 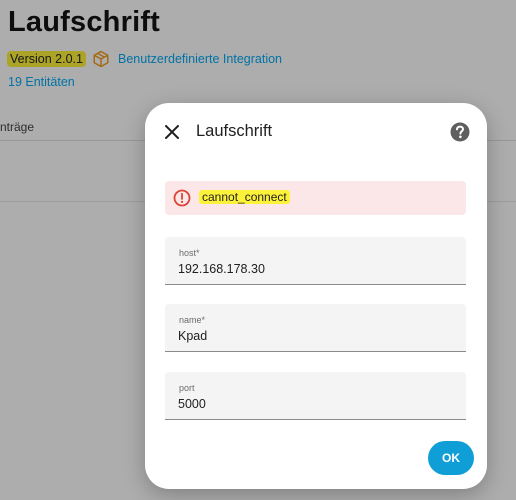 What do you see at coordinates (315, 261) in the screenshot?
I see `host-field: host* 192.168.178.30` at bounding box center [315, 261].